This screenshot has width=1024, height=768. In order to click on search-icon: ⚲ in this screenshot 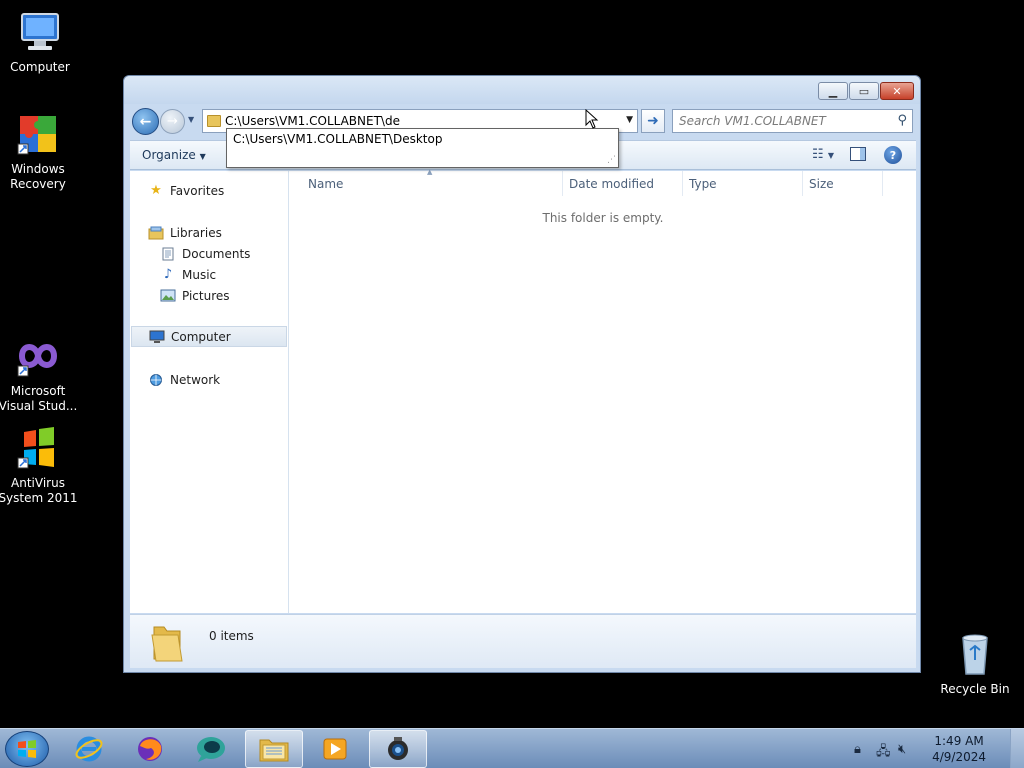, I will do `click(902, 120)`.